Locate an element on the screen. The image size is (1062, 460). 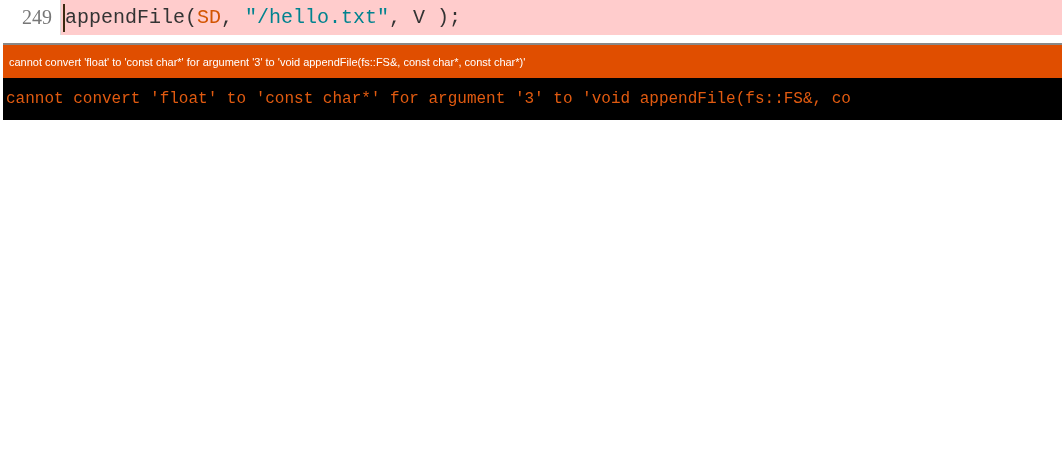
code-token: , V ); is located at coordinates (425, 17).